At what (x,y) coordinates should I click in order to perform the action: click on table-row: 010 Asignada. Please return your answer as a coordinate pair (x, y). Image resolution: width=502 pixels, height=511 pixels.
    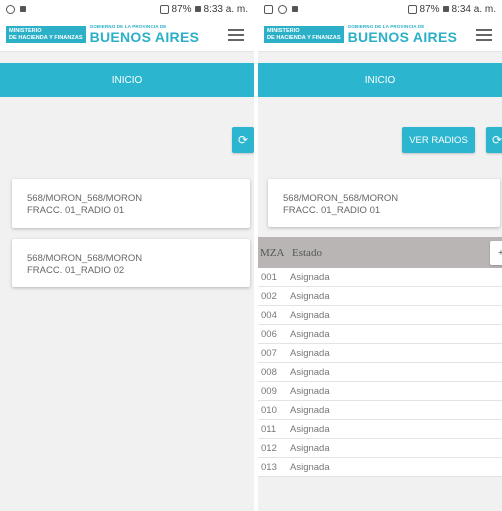
    Looking at the image, I should click on (380, 410).